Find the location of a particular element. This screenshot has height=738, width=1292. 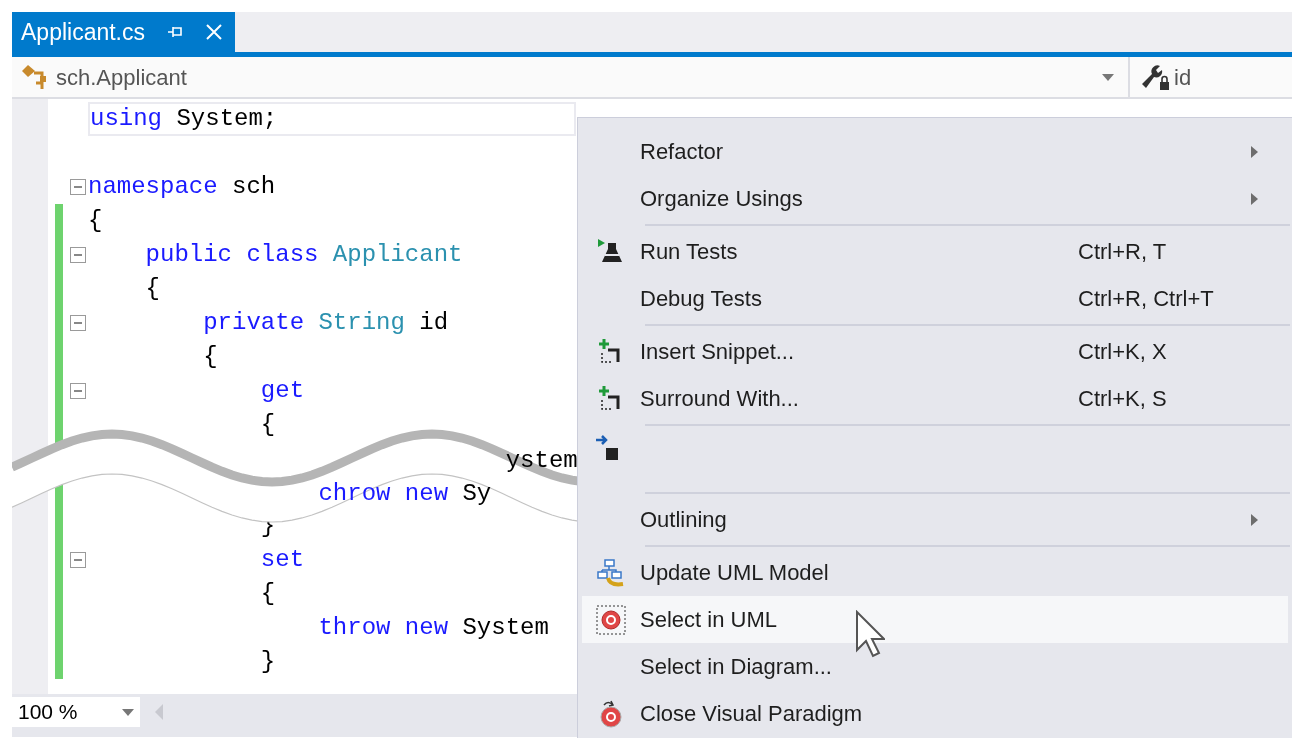

editor-tab: Applicant.cs is located at coordinates (123, 32).